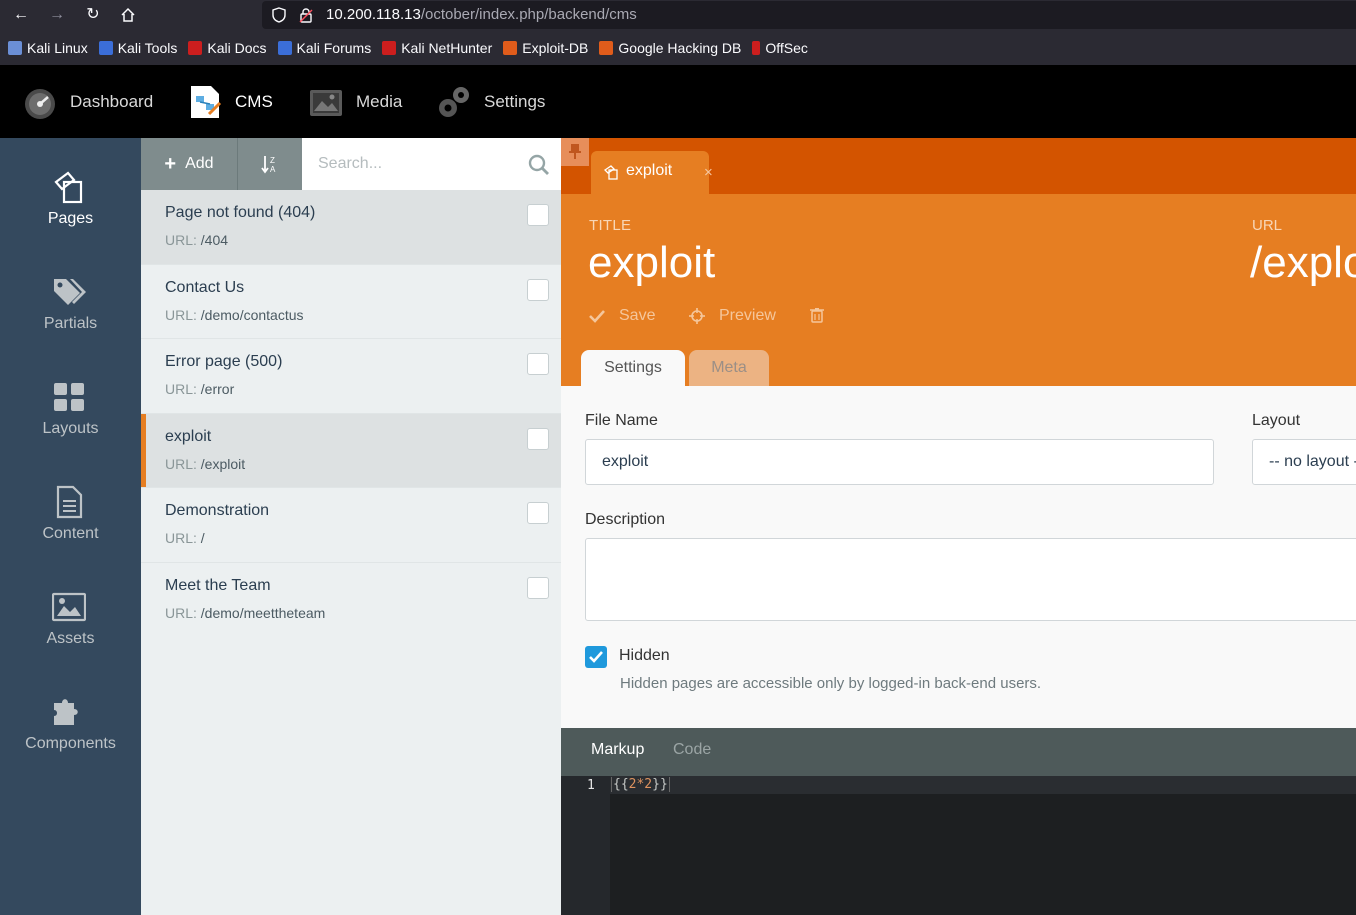  I want to click on sidebar-item-content: Content, so click(70, 505).